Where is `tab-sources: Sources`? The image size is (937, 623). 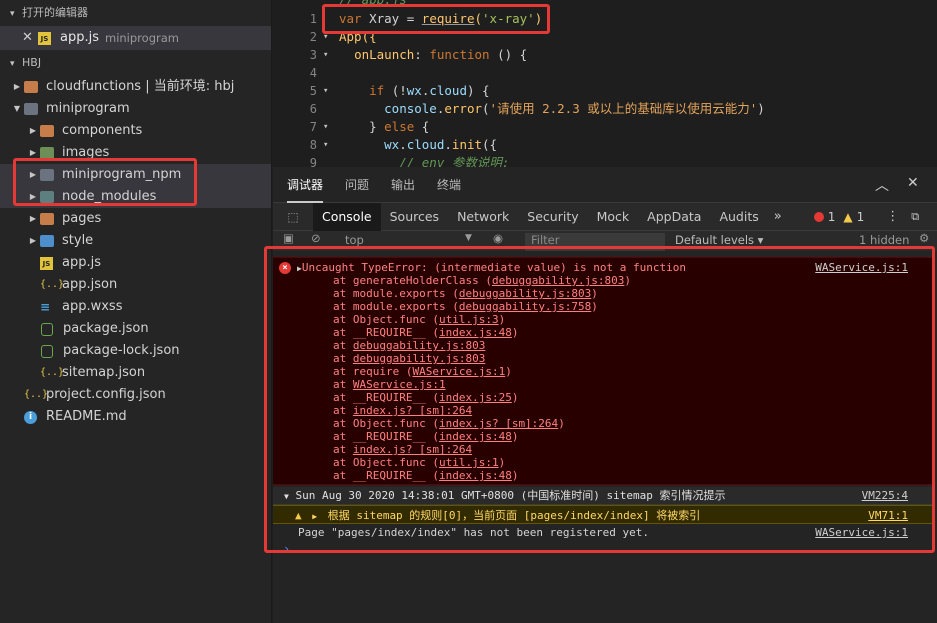 tab-sources: Sources is located at coordinates (414, 217).